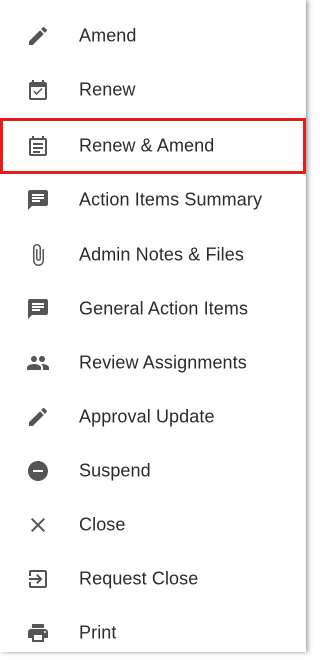 This screenshot has width=320, height=660. I want to click on menu-item-request-close: Request Close, so click(153, 579).